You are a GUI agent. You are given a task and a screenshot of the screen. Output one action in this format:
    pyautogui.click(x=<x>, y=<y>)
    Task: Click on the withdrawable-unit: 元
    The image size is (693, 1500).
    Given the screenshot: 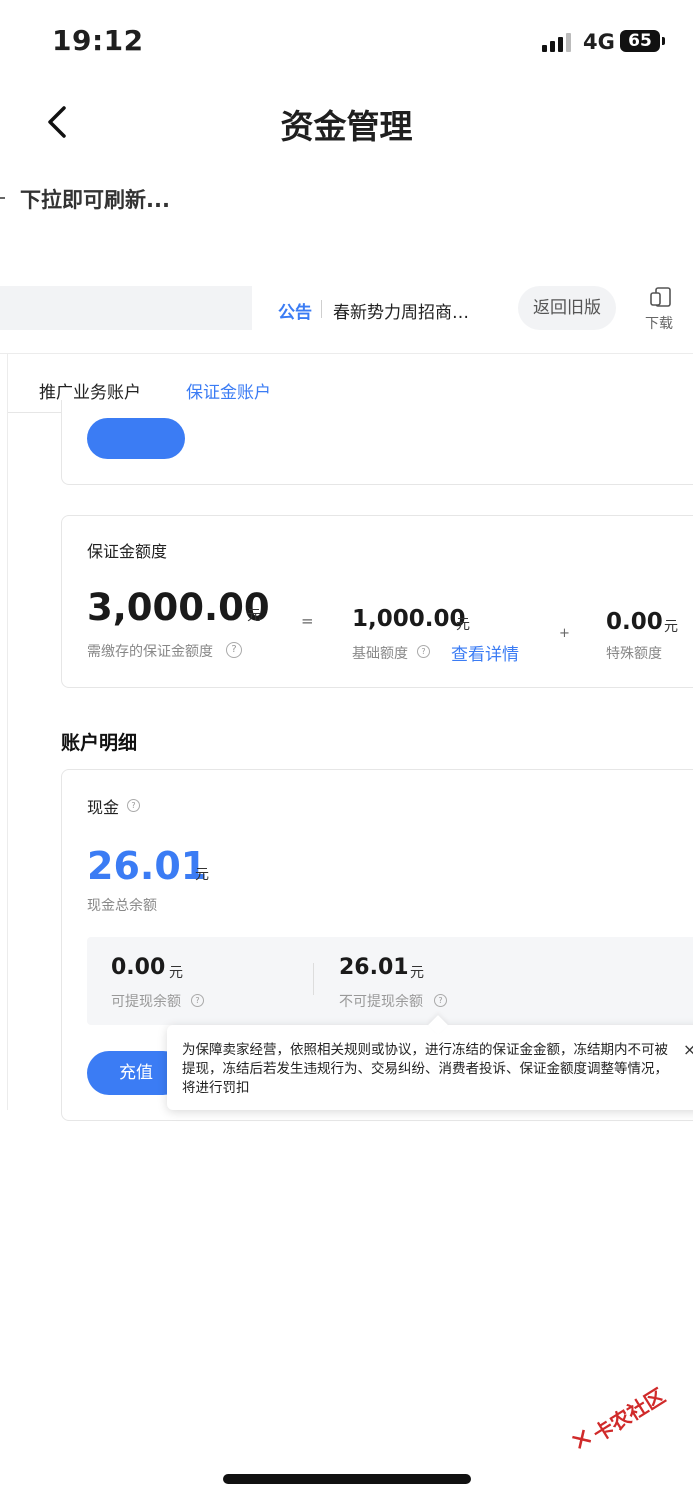 What is the action you would take?
    pyautogui.click(x=176, y=973)
    